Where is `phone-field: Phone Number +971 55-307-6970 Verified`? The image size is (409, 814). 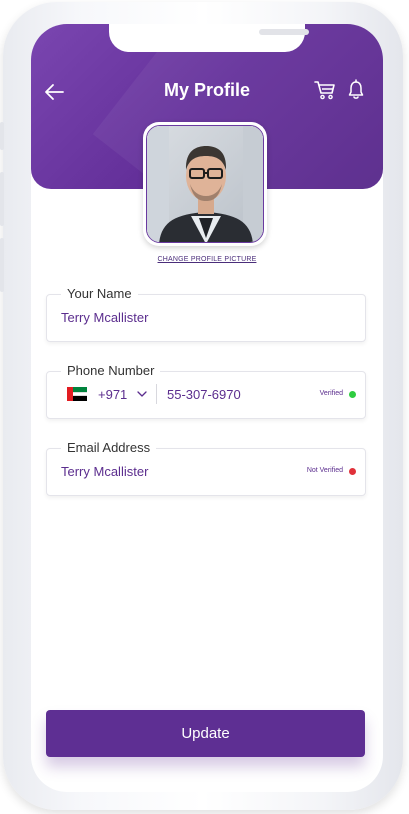 phone-field: Phone Number +971 55-307-6970 Verified is located at coordinates (206, 391).